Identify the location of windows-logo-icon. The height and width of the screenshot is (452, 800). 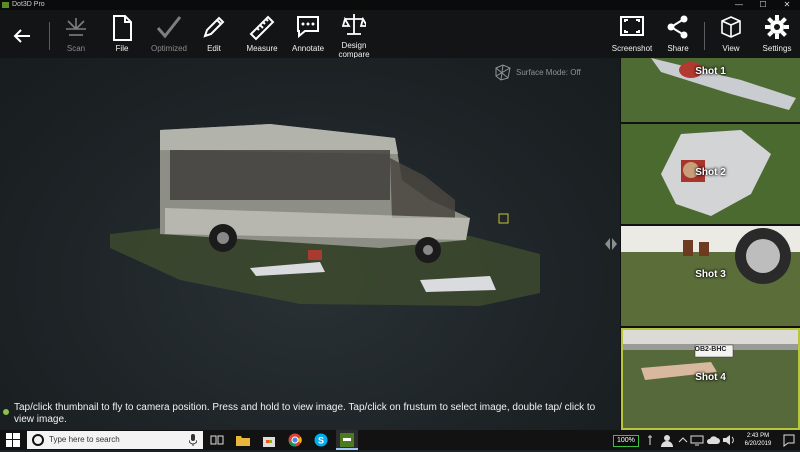
(13, 440).